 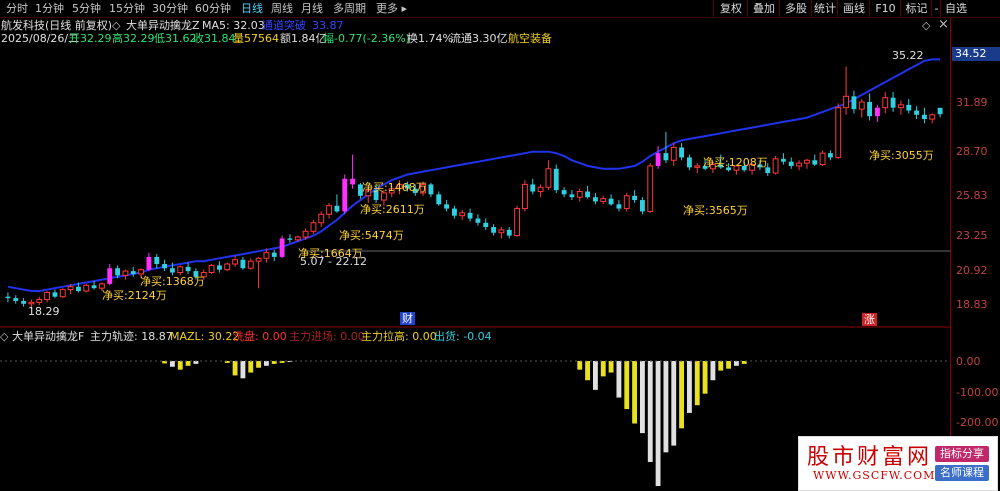 What do you see at coordinates (972, 270) in the screenshot?
I see `price-axis-label: 20.92` at bounding box center [972, 270].